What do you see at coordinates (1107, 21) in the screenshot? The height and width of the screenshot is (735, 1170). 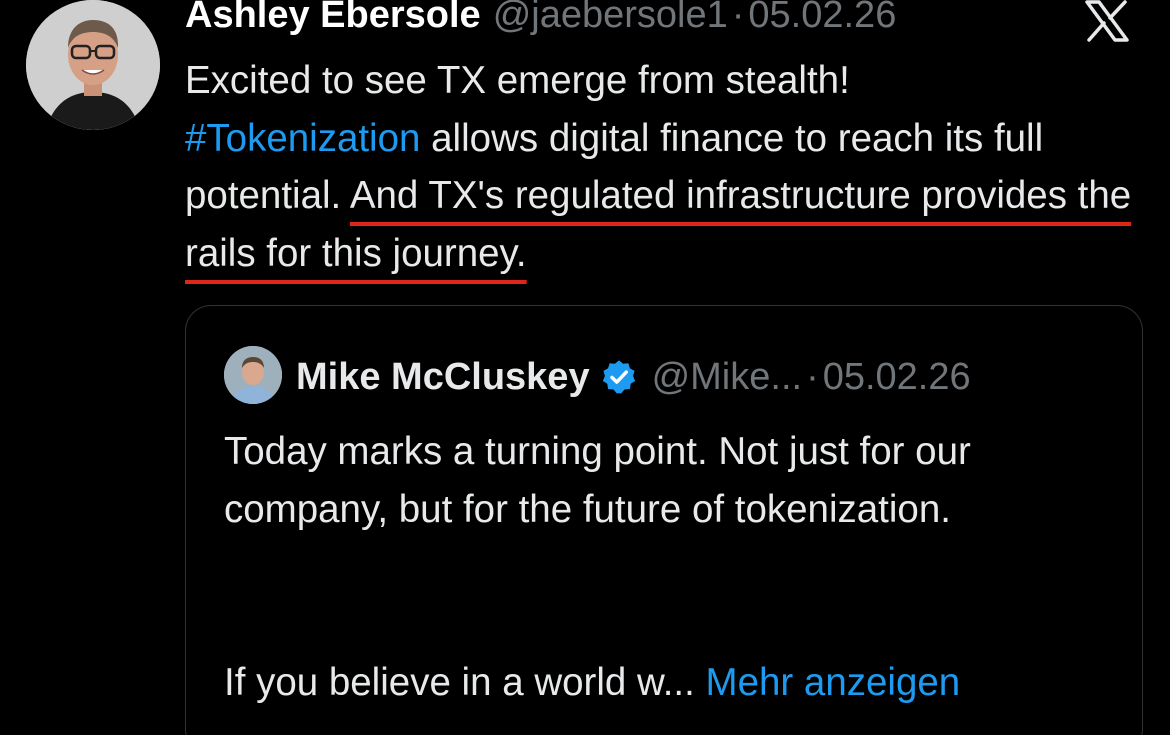 I see `x-logo-icon` at bounding box center [1107, 21].